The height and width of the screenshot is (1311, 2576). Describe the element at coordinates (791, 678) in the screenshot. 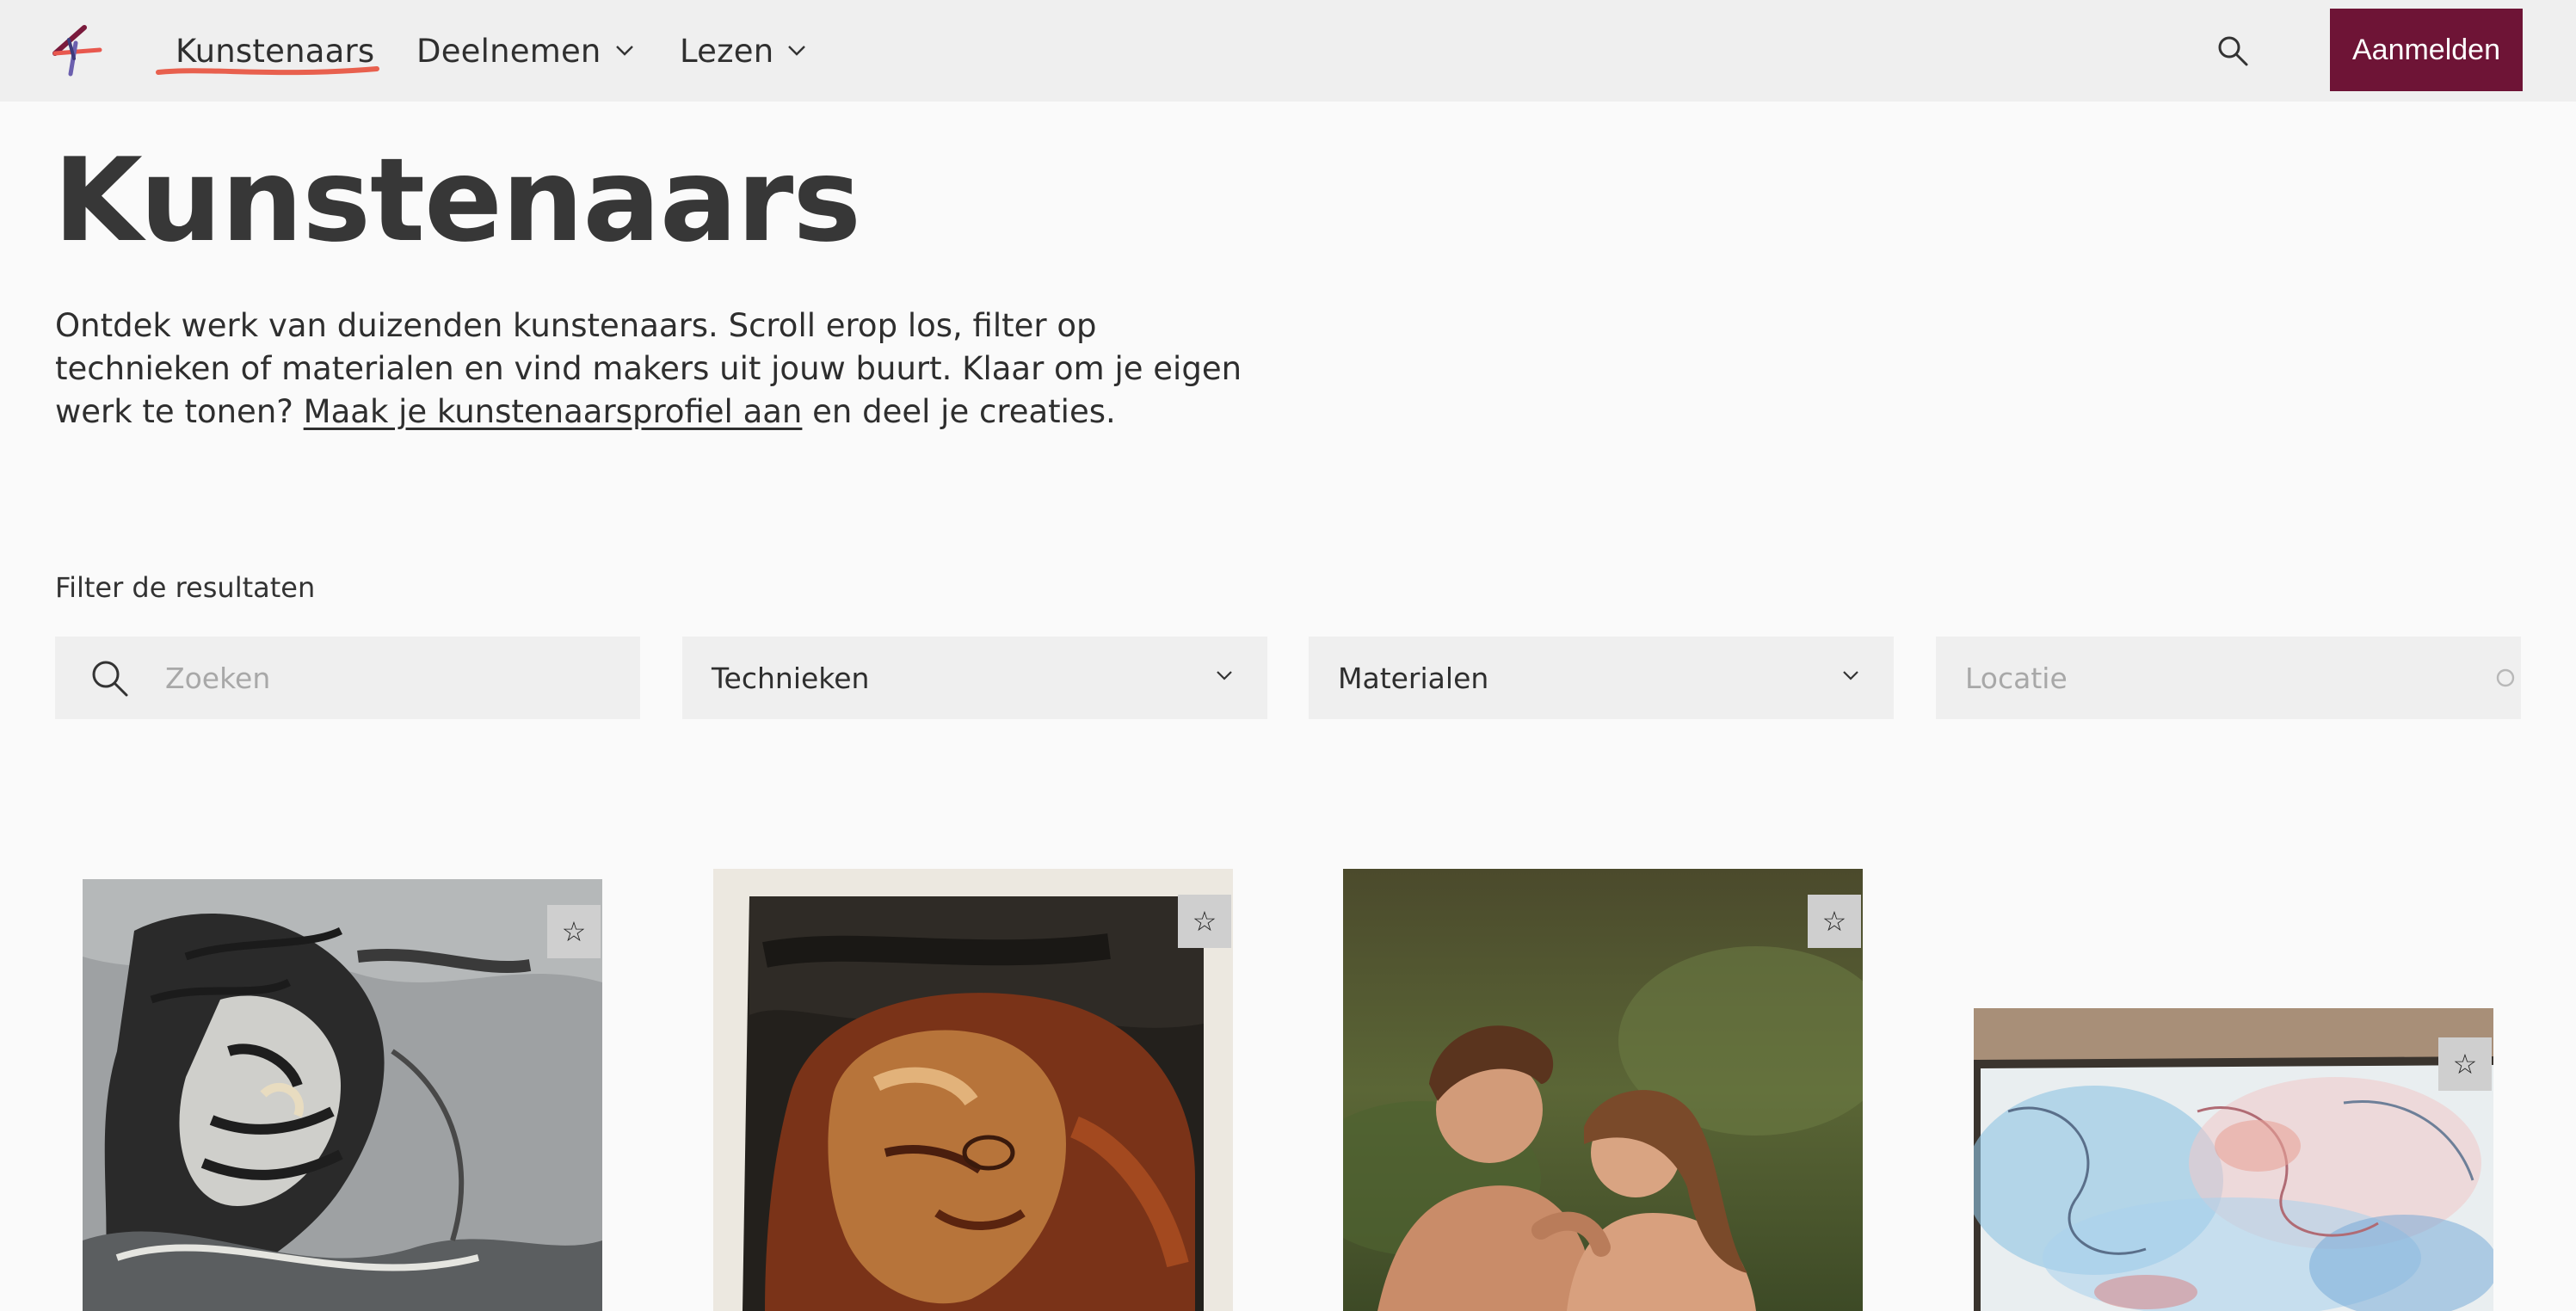

I see `techniques-label: Technieken` at that location.